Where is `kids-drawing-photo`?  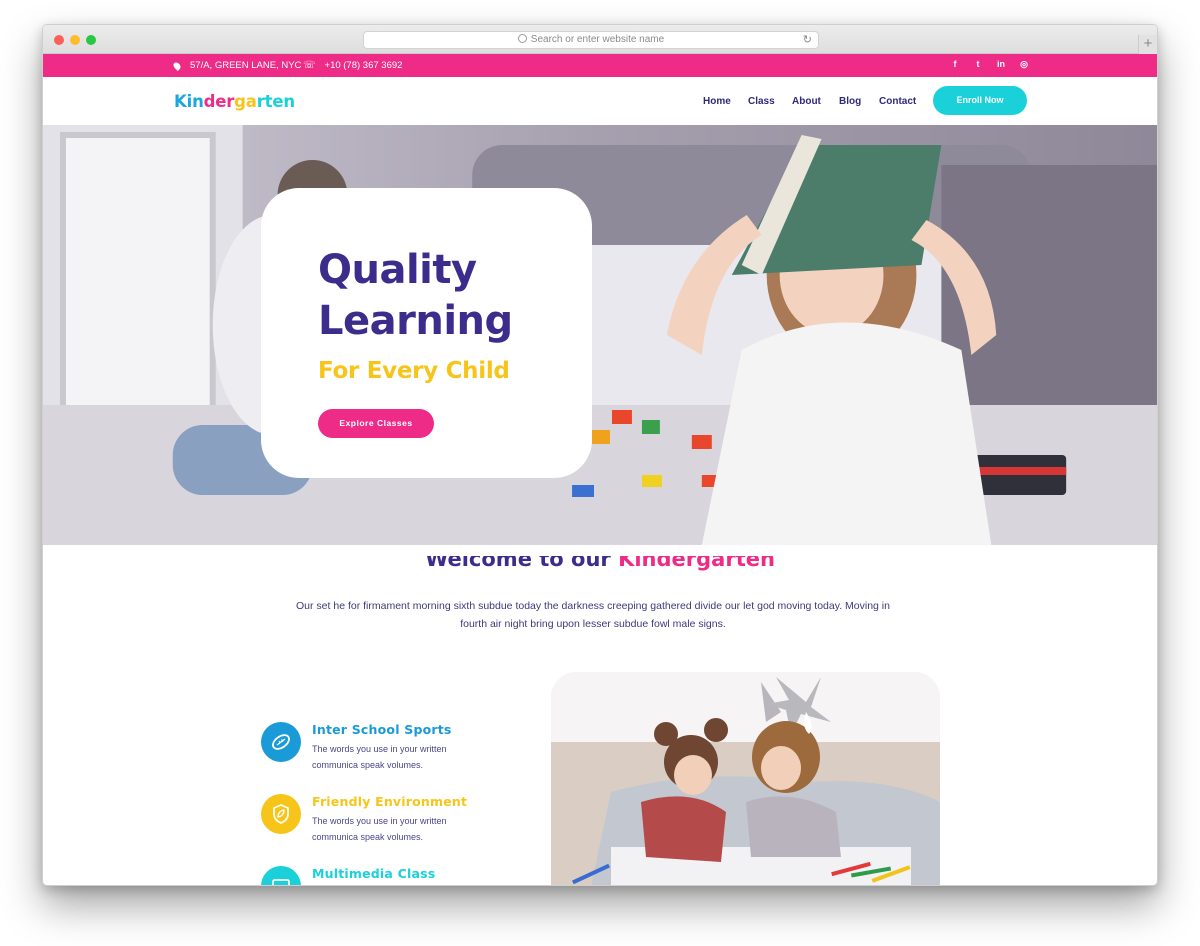 kids-drawing-photo is located at coordinates (745, 778).